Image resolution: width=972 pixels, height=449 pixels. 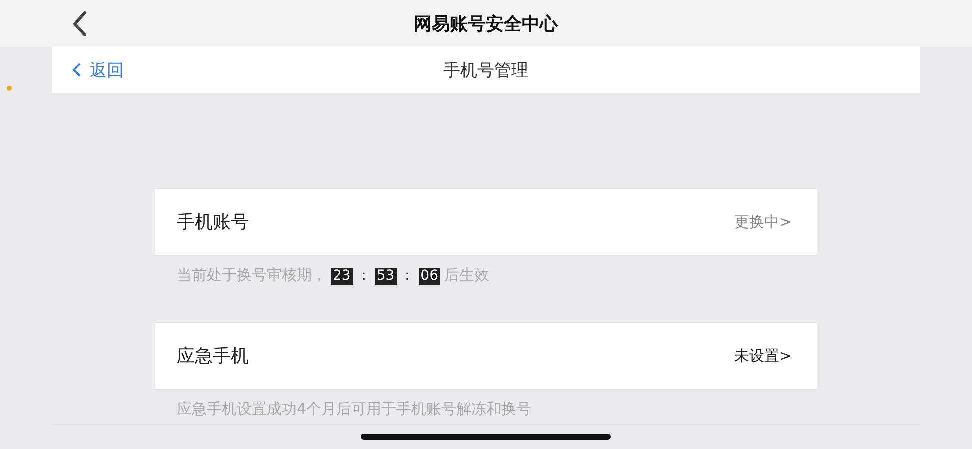 I want to click on countdown-digits: 23, so click(x=342, y=276).